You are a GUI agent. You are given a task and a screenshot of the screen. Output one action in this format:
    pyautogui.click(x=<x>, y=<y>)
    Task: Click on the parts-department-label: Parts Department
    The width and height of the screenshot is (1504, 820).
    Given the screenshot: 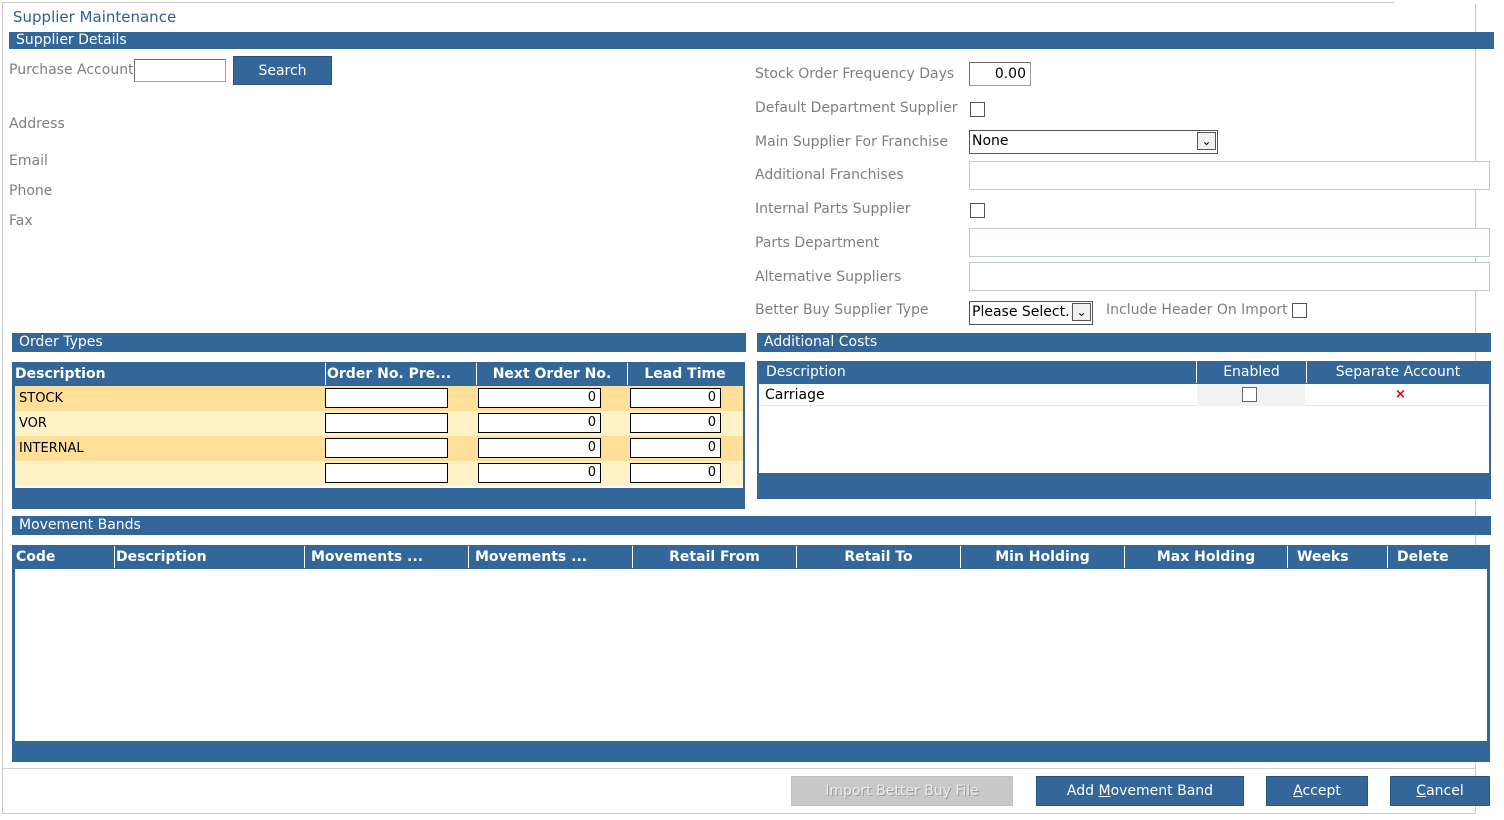 What is the action you would take?
    pyautogui.click(x=817, y=243)
    